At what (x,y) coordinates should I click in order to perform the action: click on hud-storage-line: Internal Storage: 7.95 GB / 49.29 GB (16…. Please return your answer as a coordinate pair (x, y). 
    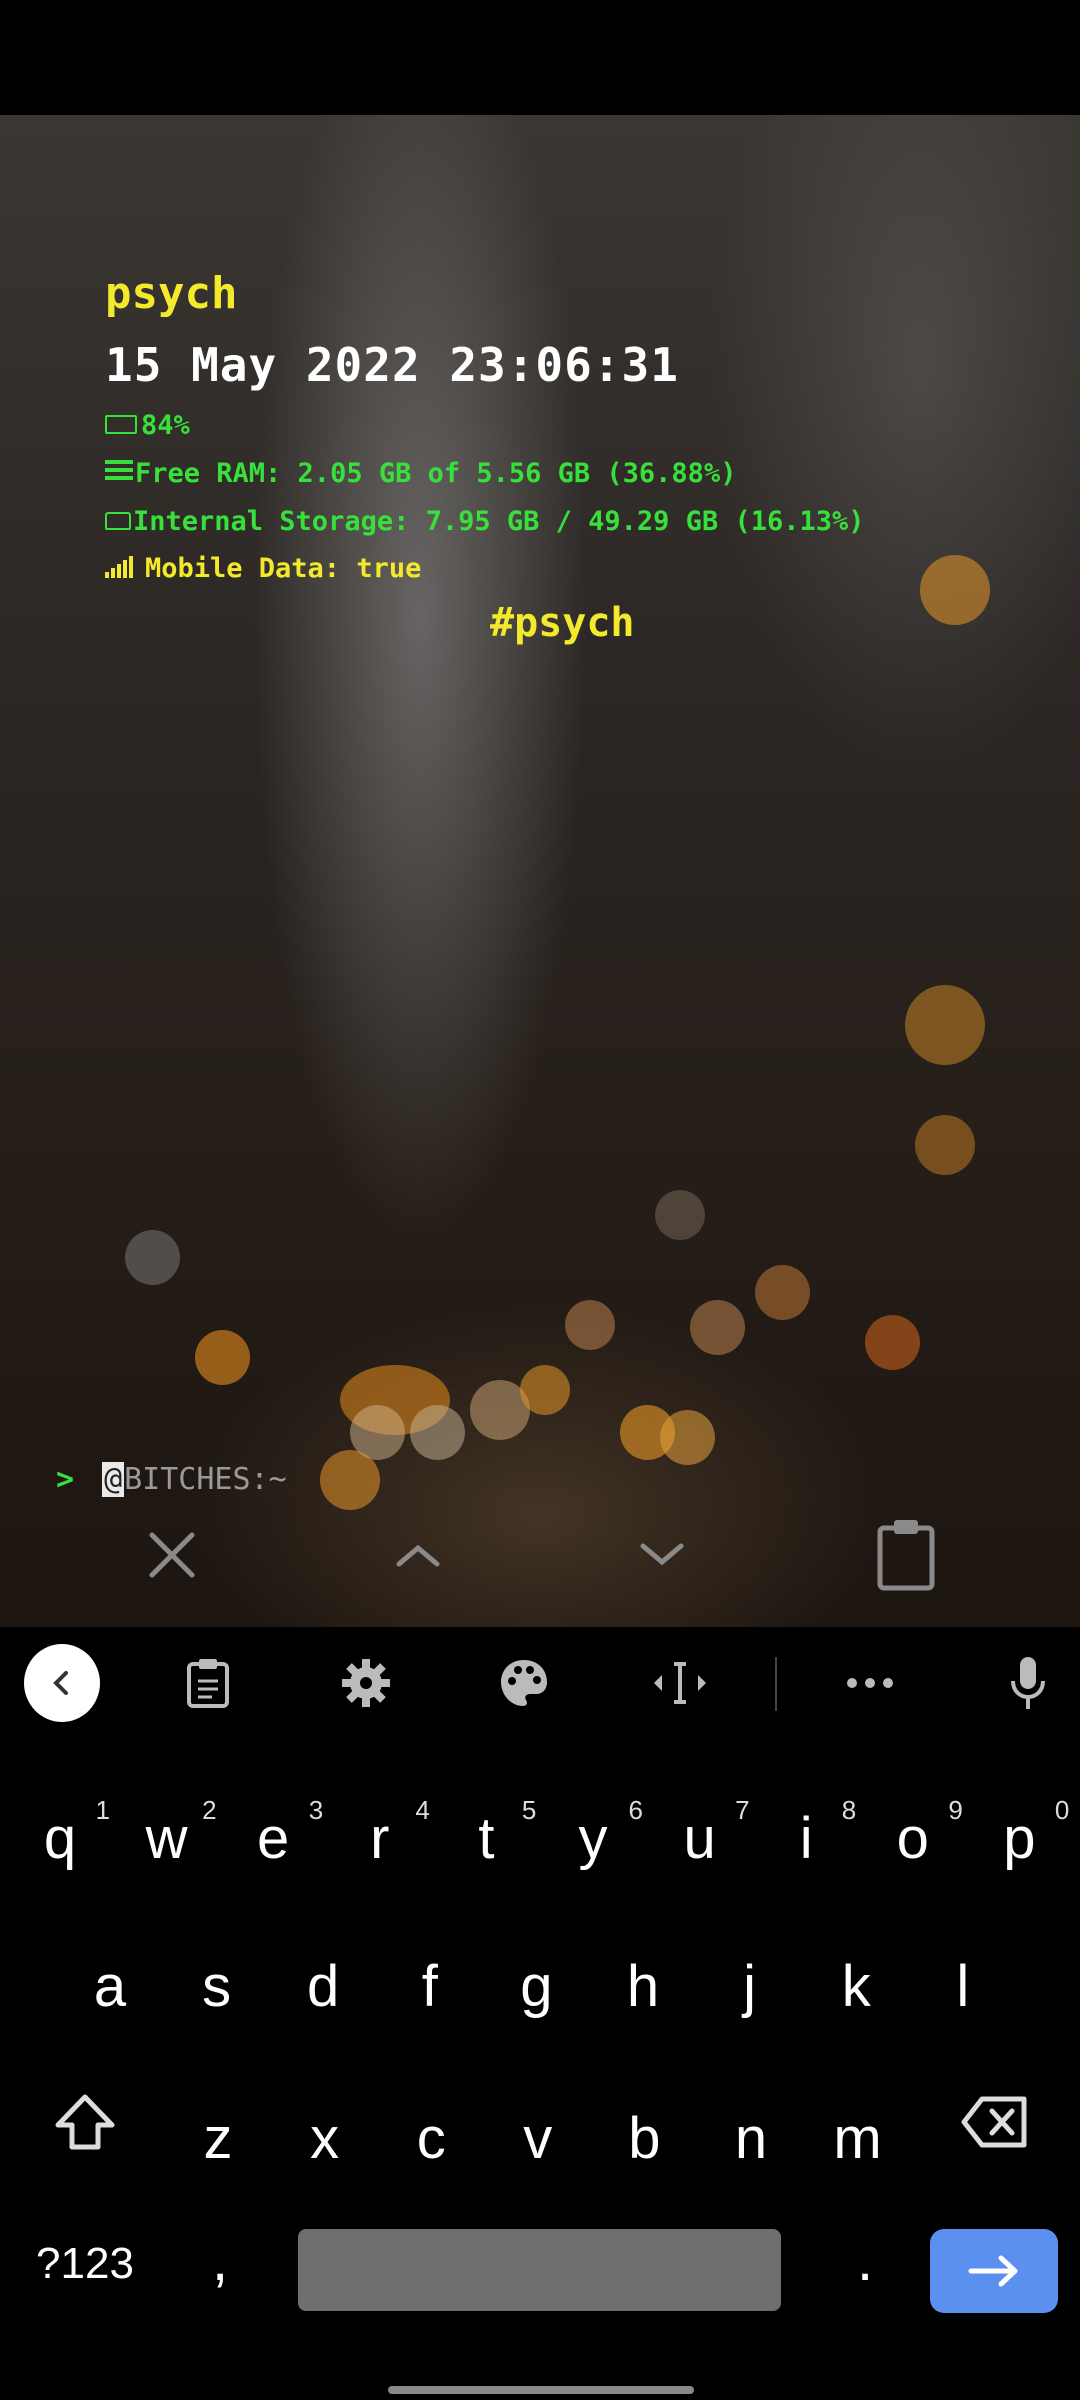
    Looking at the image, I should click on (485, 521).